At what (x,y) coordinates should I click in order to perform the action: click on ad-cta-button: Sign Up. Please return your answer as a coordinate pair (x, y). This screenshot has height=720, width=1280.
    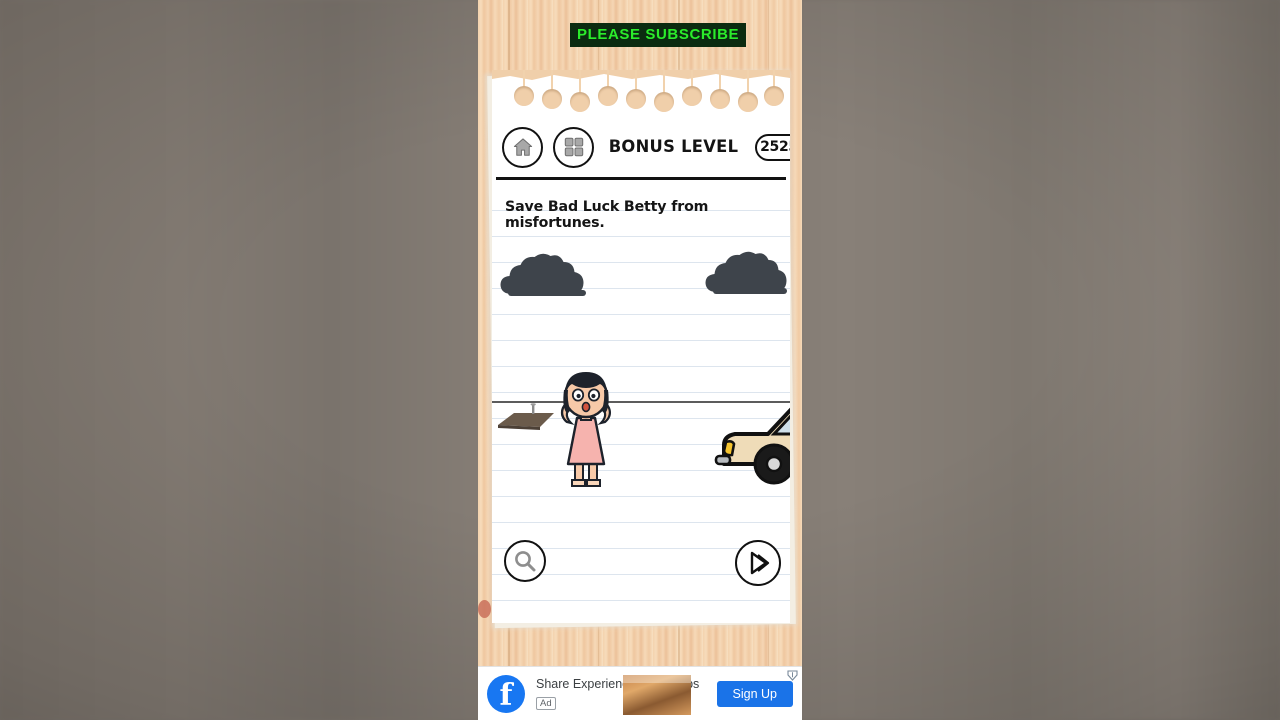
    Looking at the image, I should click on (754, 693).